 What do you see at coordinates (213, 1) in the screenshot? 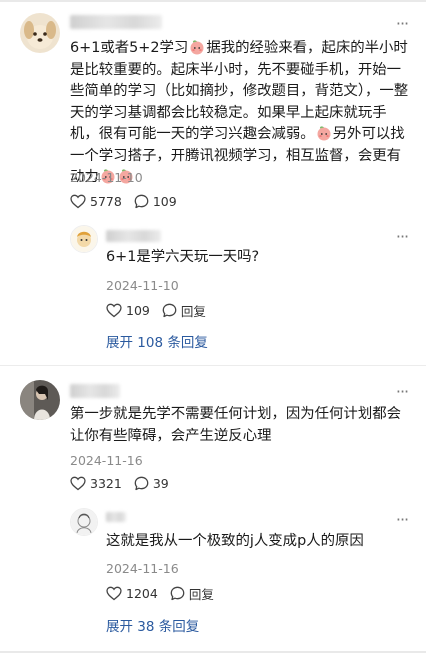
I see `top-edge` at bounding box center [213, 1].